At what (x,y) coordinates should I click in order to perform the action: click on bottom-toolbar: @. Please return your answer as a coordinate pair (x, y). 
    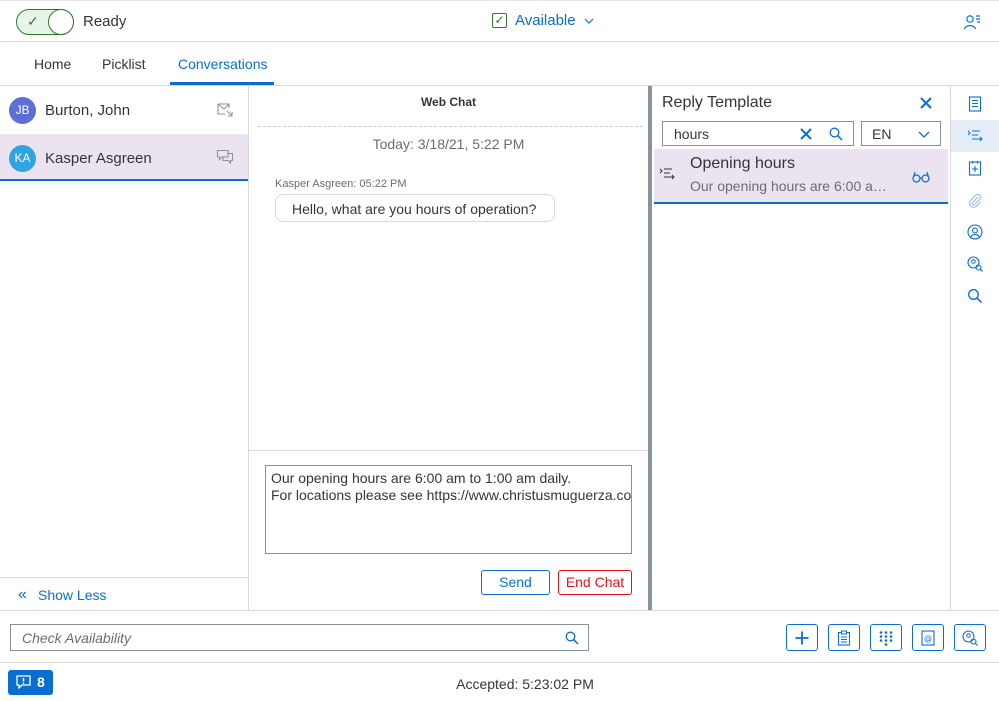
    Looking at the image, I should click on (499, 636).